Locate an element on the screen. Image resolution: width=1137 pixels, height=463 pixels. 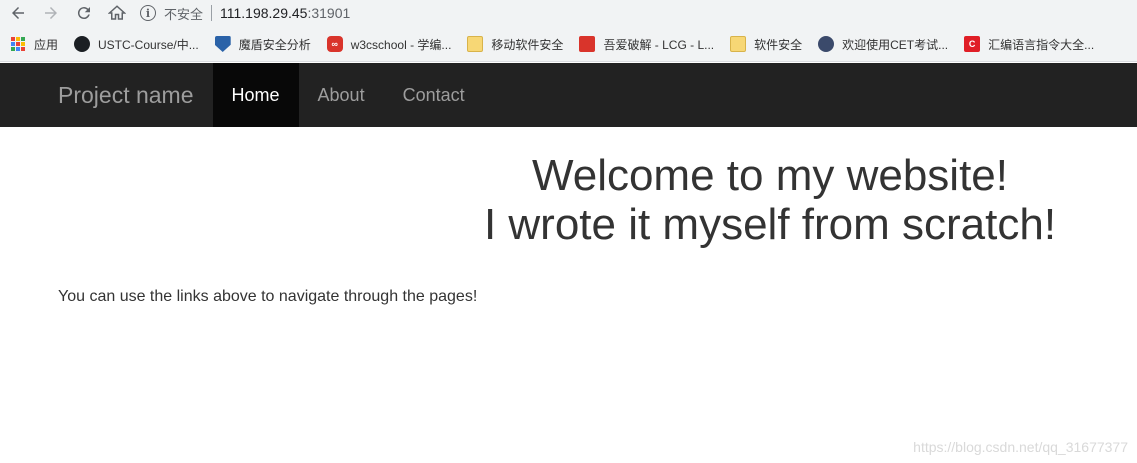
url-port: :31901 is located at coordinates (329, 13).